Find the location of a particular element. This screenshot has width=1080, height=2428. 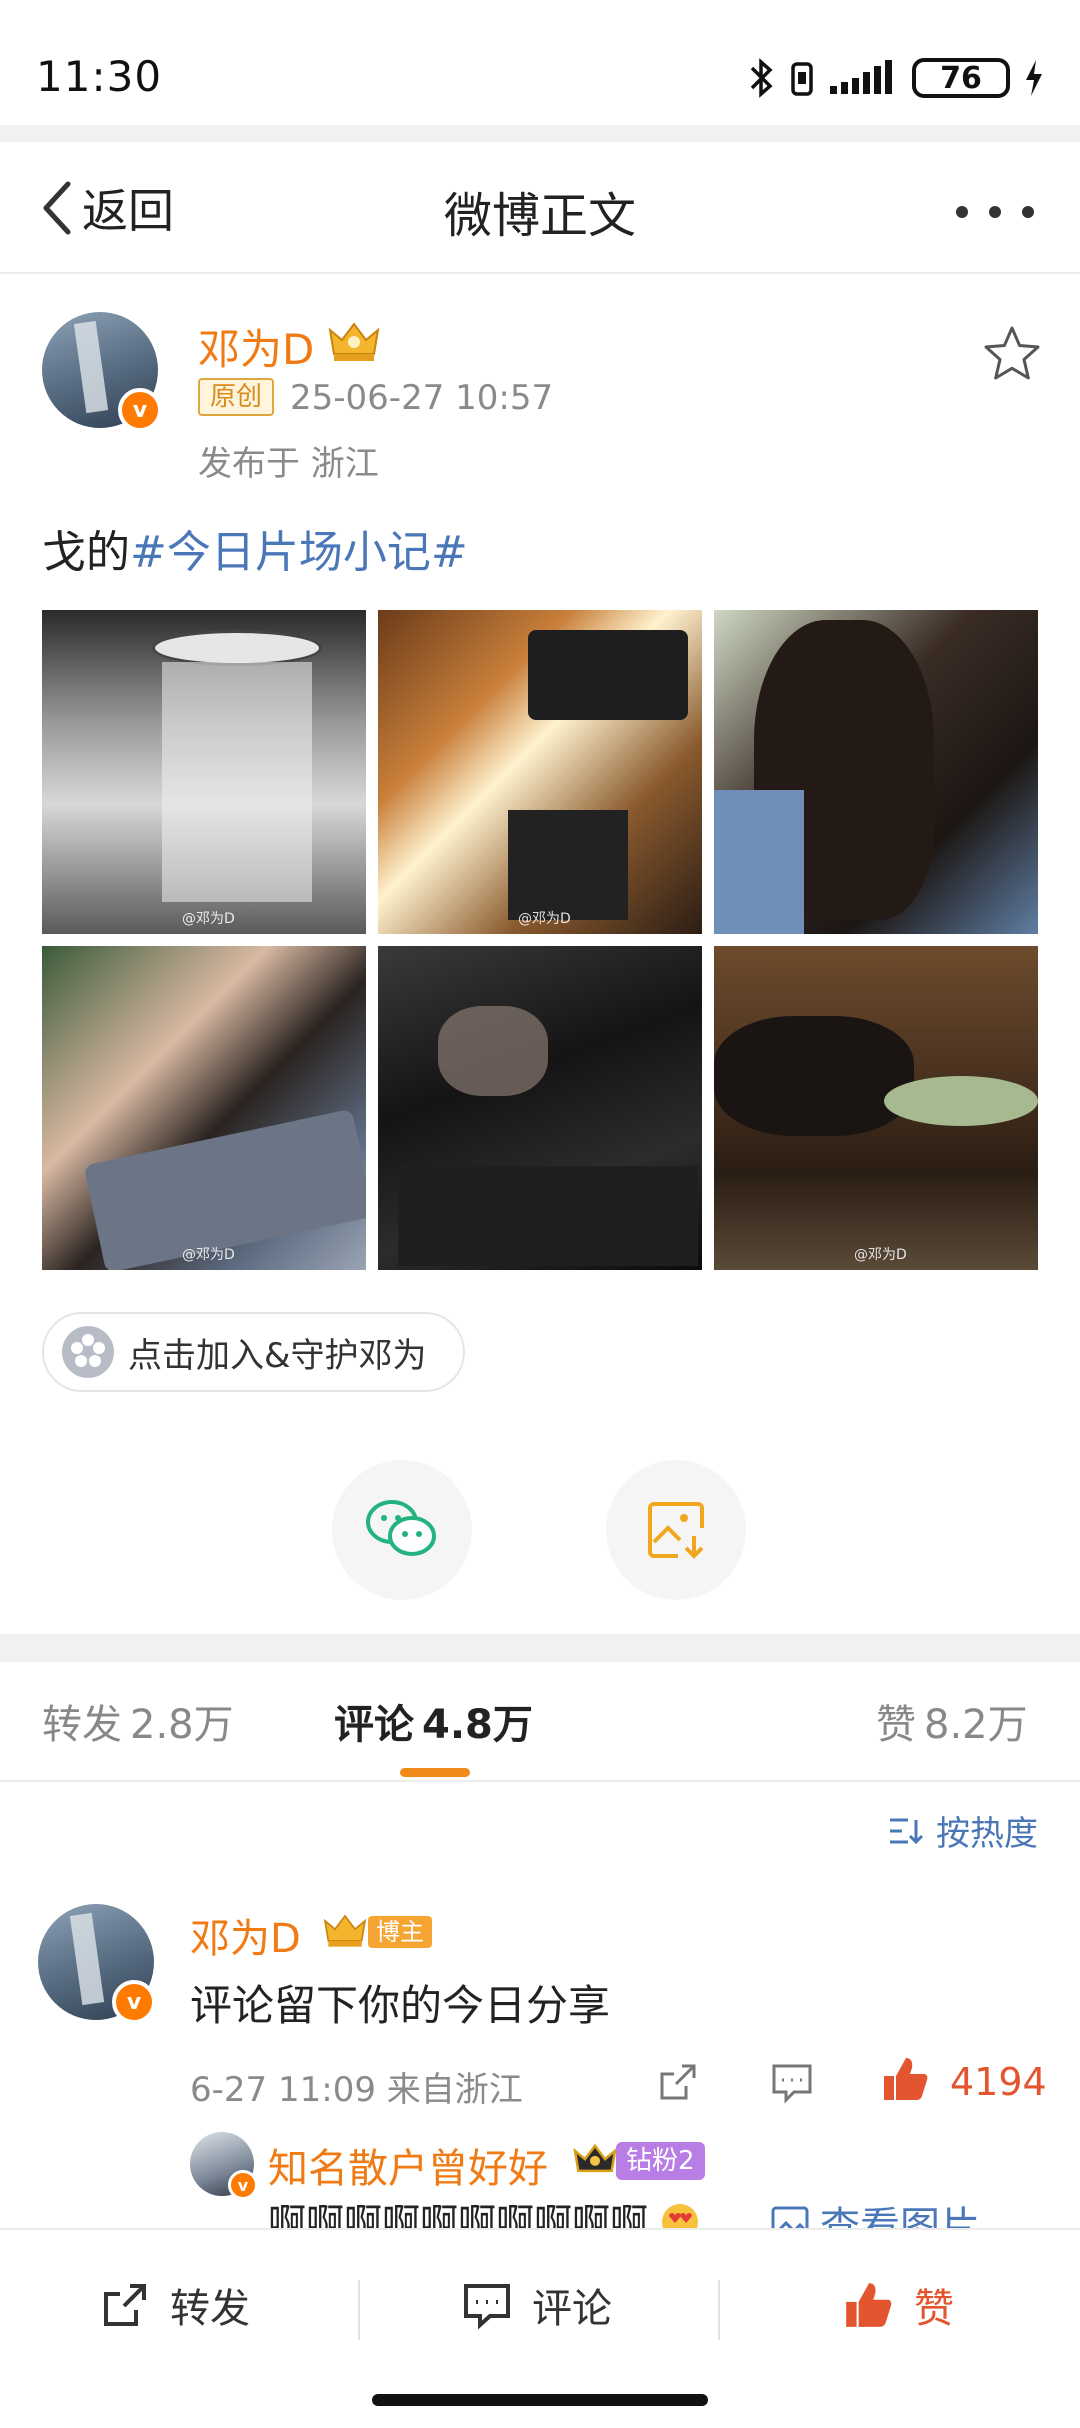

fan-badge: 钻粉2 is located at coordinates (660, 2161).